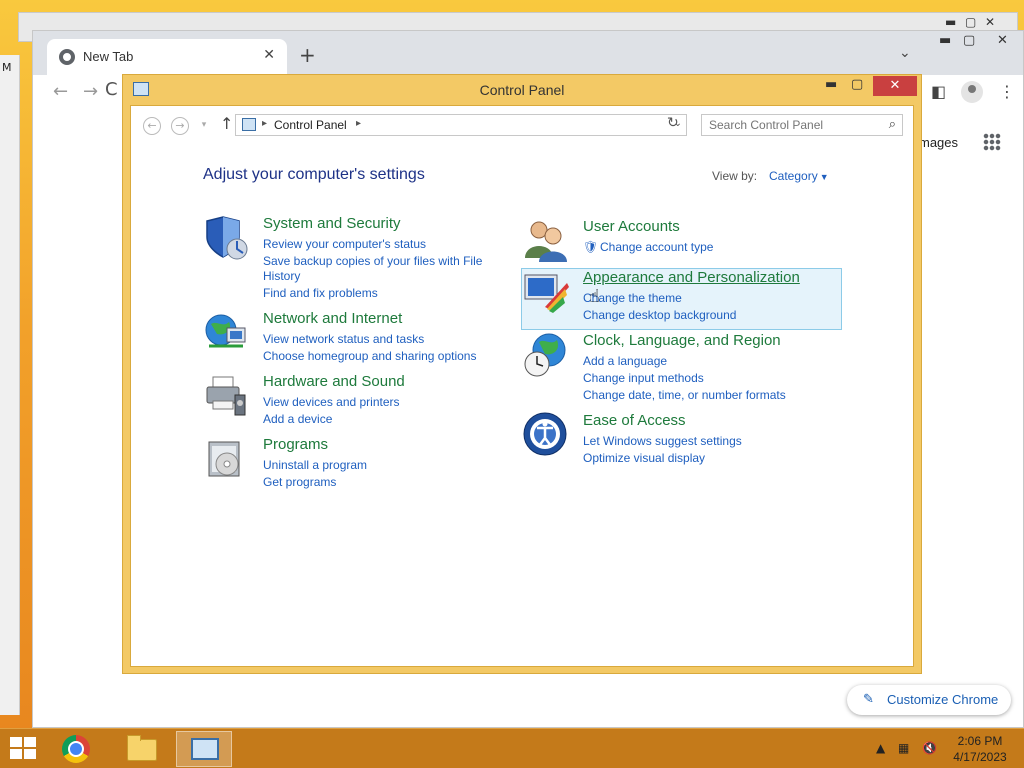  I want to click on view-by-dropdown: Category ▼, so click(799, 176).